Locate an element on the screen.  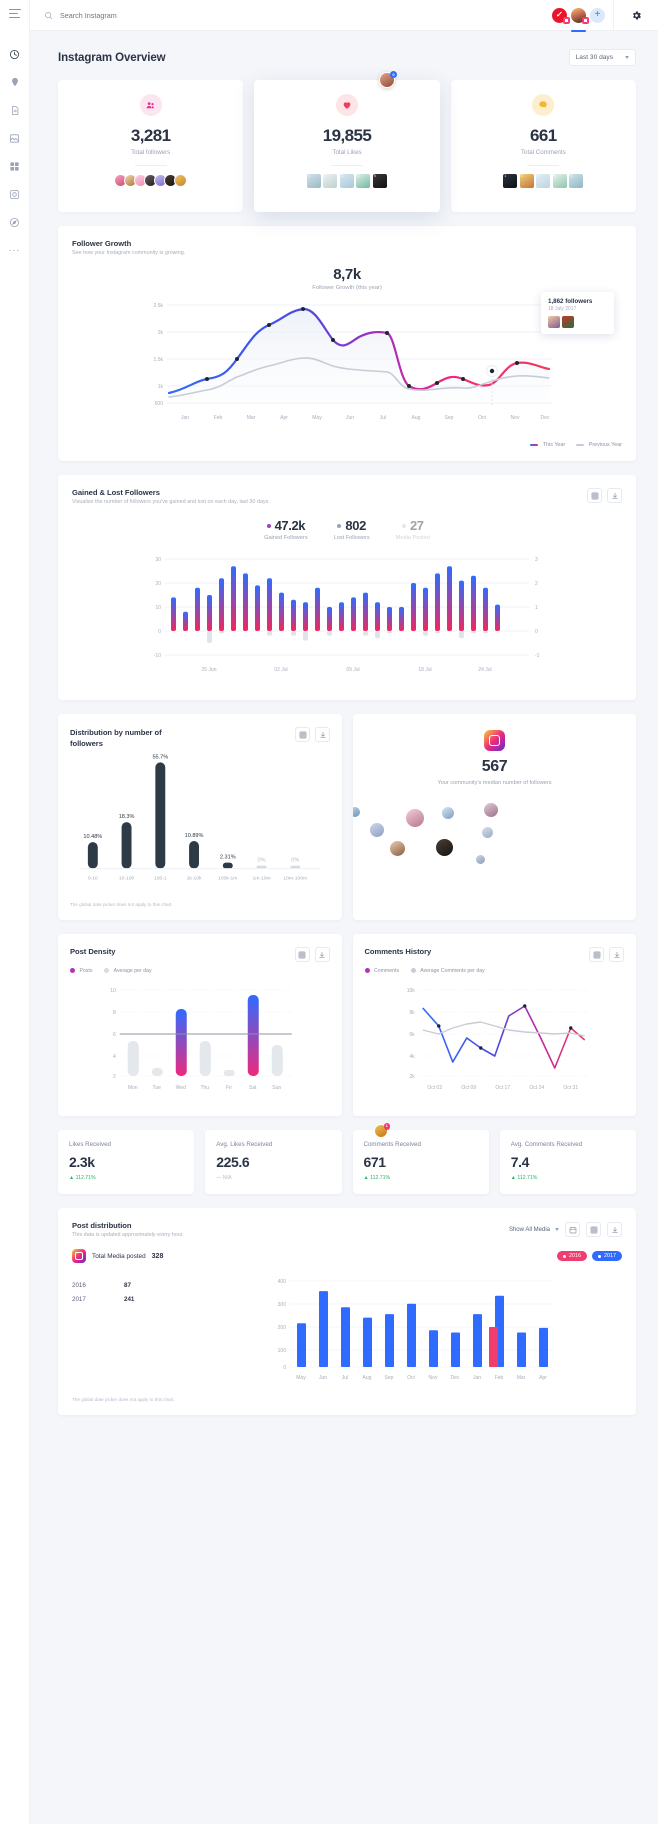
metric-label: Avg. Likes Received is located at coordinates (244, 1144).